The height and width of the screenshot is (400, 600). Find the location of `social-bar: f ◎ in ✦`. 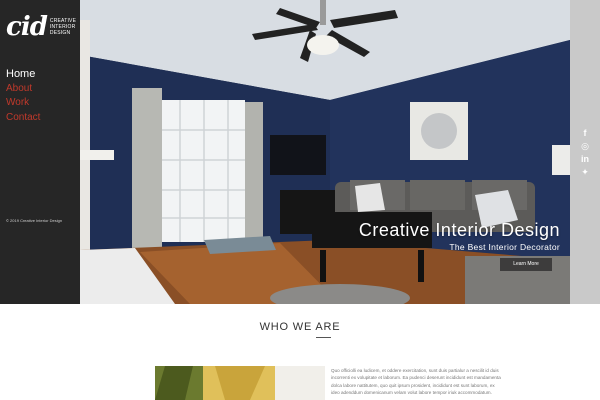

social-bar: f ◎ in ✦ is located at coordinates (585, 152).